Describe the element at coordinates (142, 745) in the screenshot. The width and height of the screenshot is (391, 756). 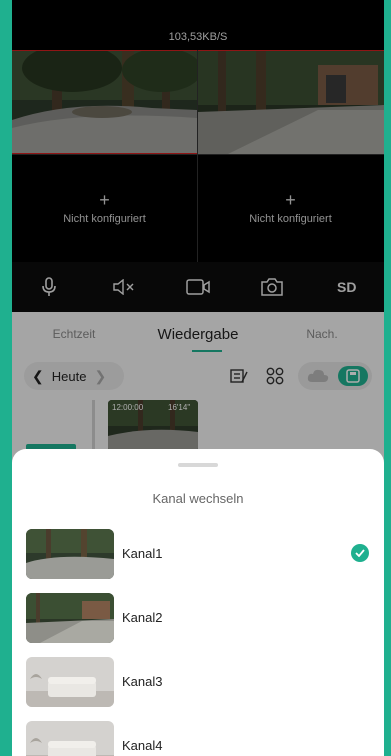
I see `channel-4-name: Kanal4` at that location.